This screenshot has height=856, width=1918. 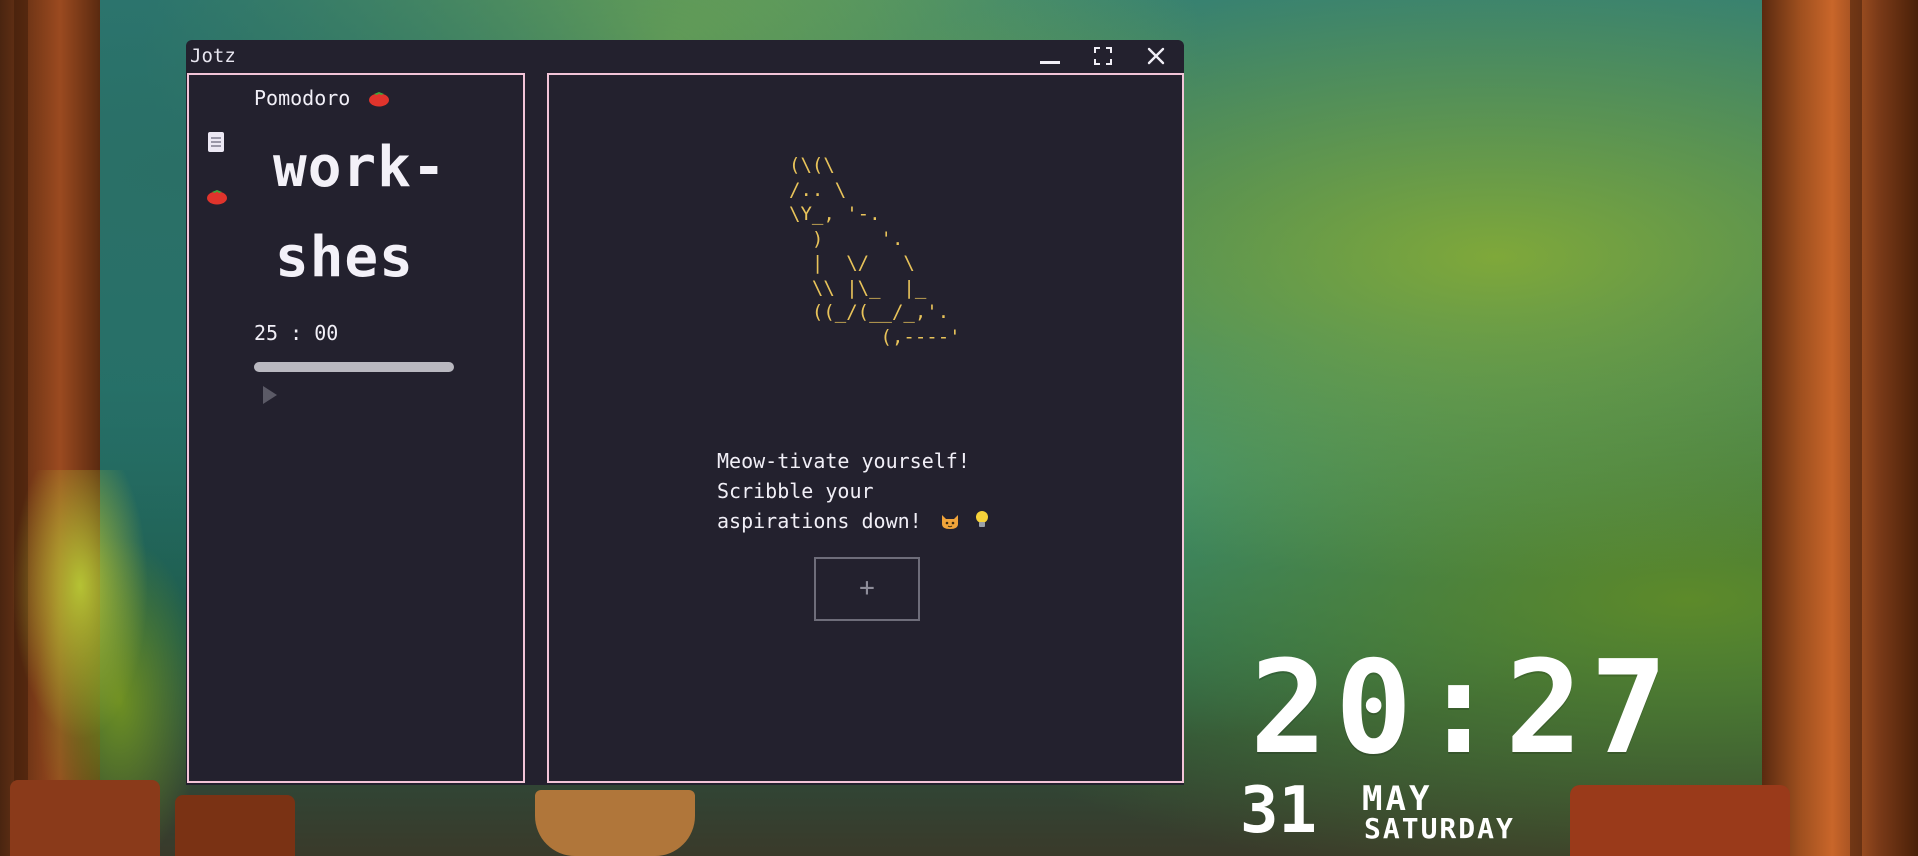 What do you see at coordinates (1049, 56) in the screenshot?
I see `minimize-button` at bounding box center [1049, 56].